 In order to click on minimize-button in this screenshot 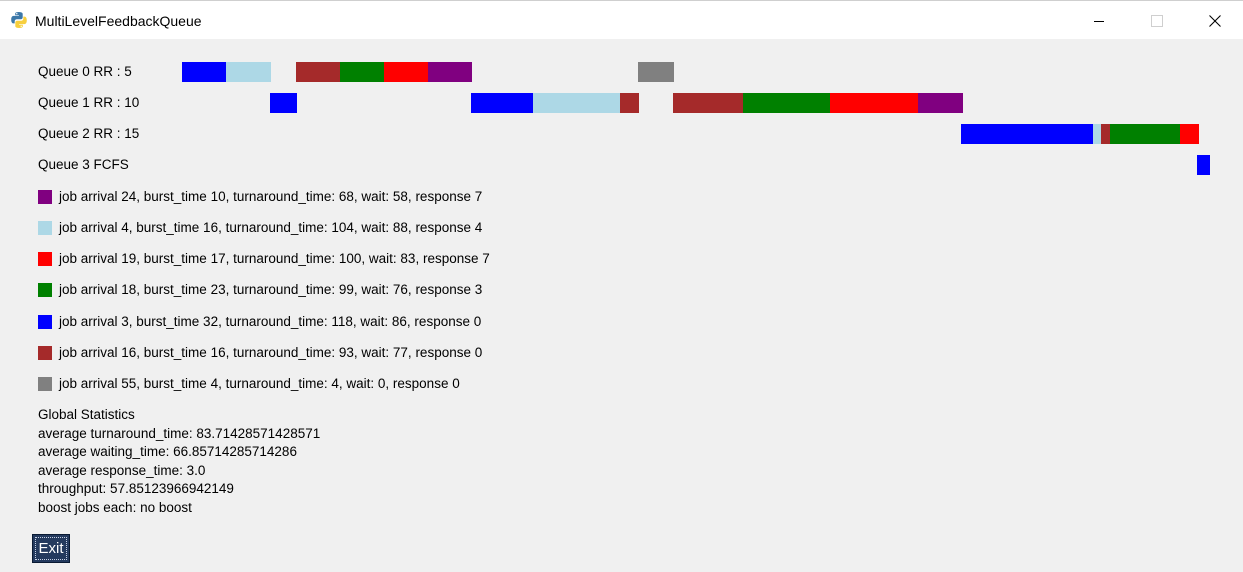, I will do `click(1099, 20)`.